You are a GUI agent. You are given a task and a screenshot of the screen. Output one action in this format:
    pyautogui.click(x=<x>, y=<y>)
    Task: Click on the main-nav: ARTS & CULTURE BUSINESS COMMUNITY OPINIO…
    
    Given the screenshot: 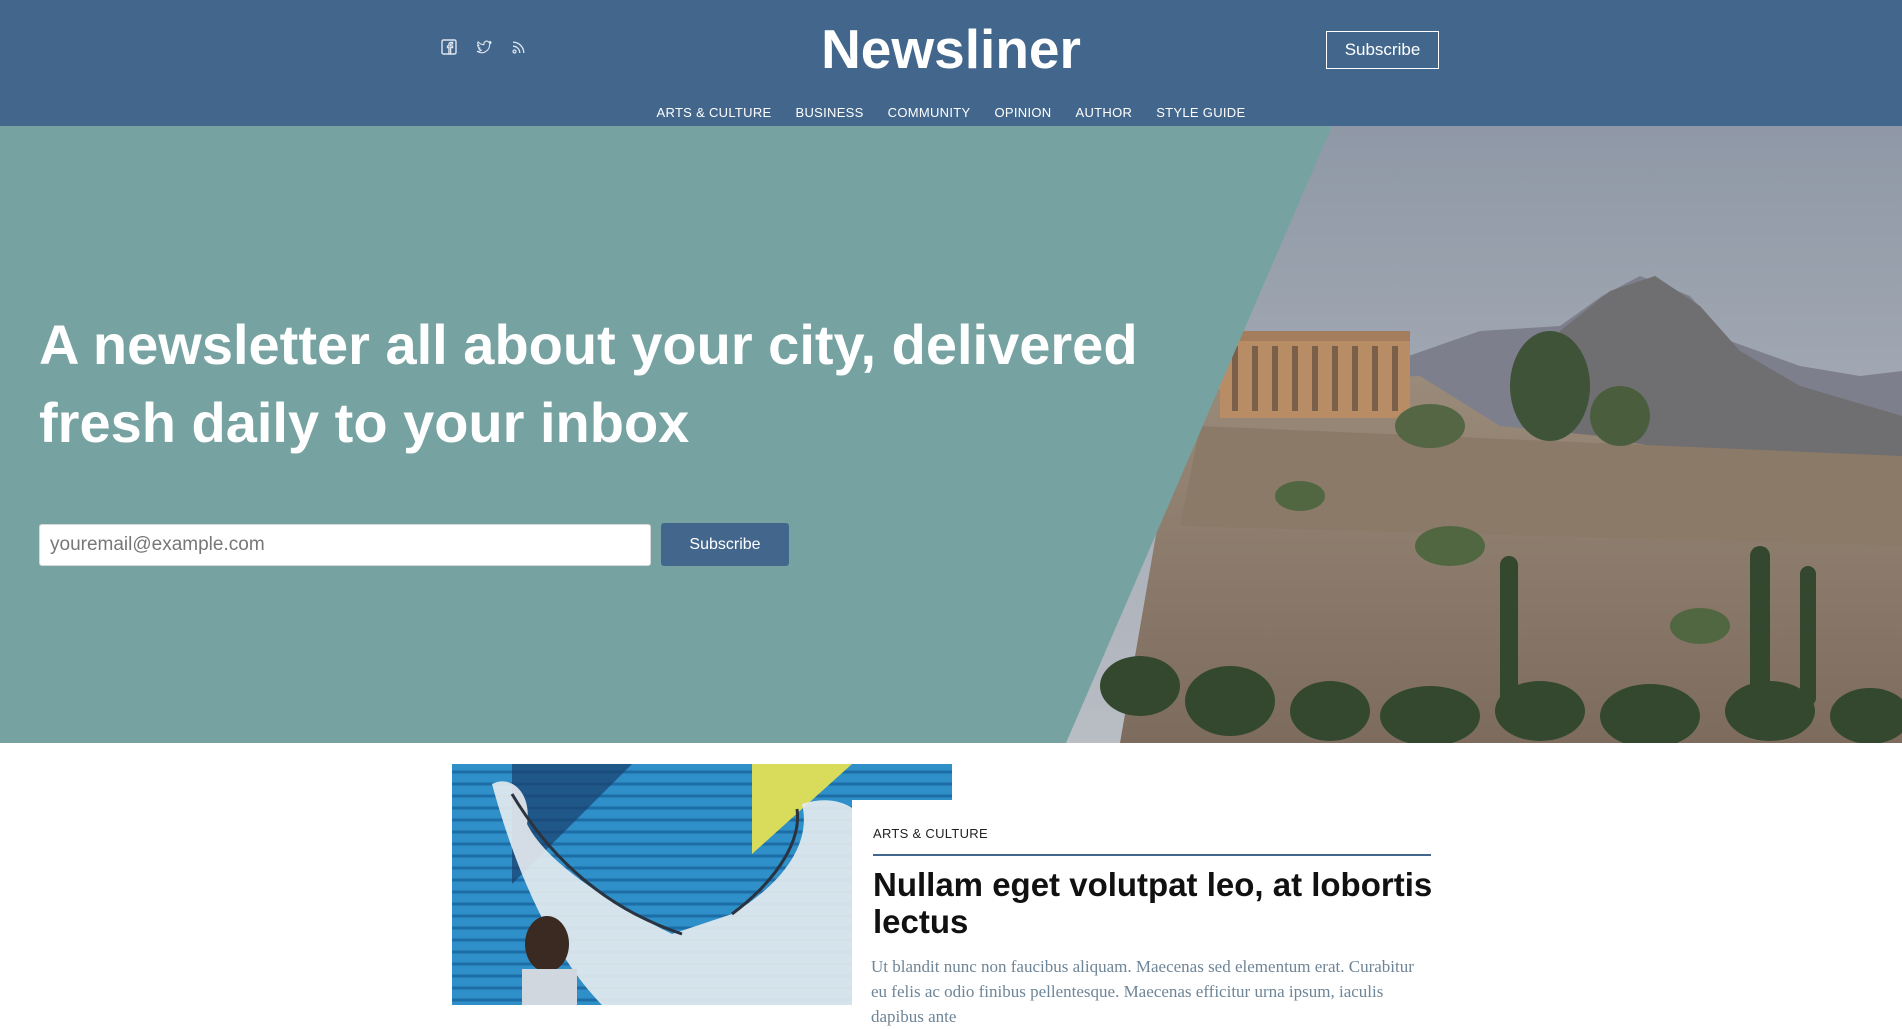 What is the action you would take?
    pyautogui.click(x=951, y=113)
    